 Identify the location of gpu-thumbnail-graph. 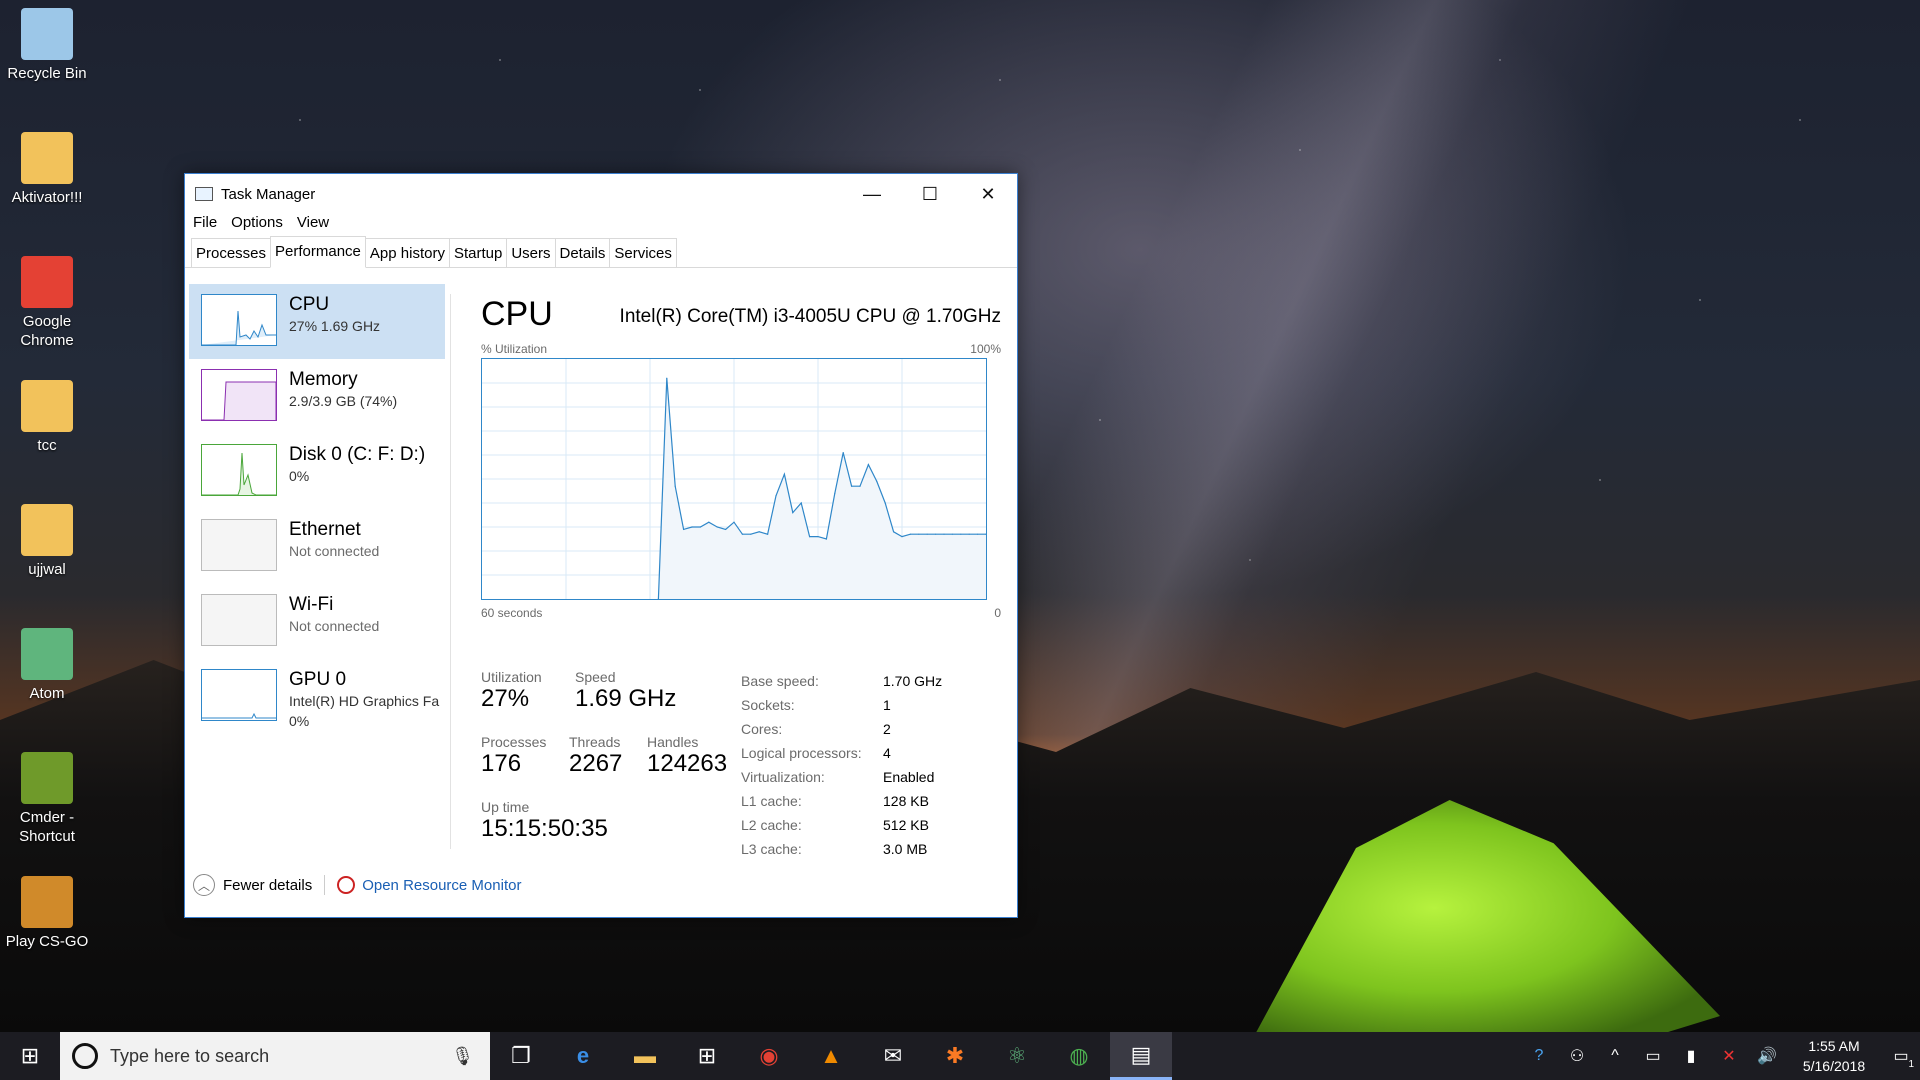
(239, 715).